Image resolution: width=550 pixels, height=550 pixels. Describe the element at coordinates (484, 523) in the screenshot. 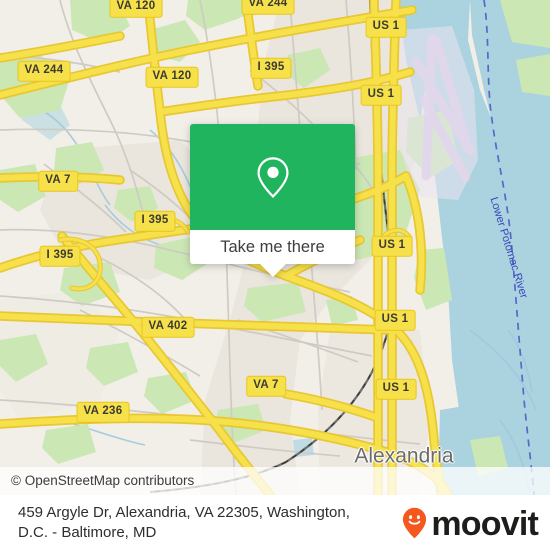

I see `moovit-wordmark: moovit` at that location.